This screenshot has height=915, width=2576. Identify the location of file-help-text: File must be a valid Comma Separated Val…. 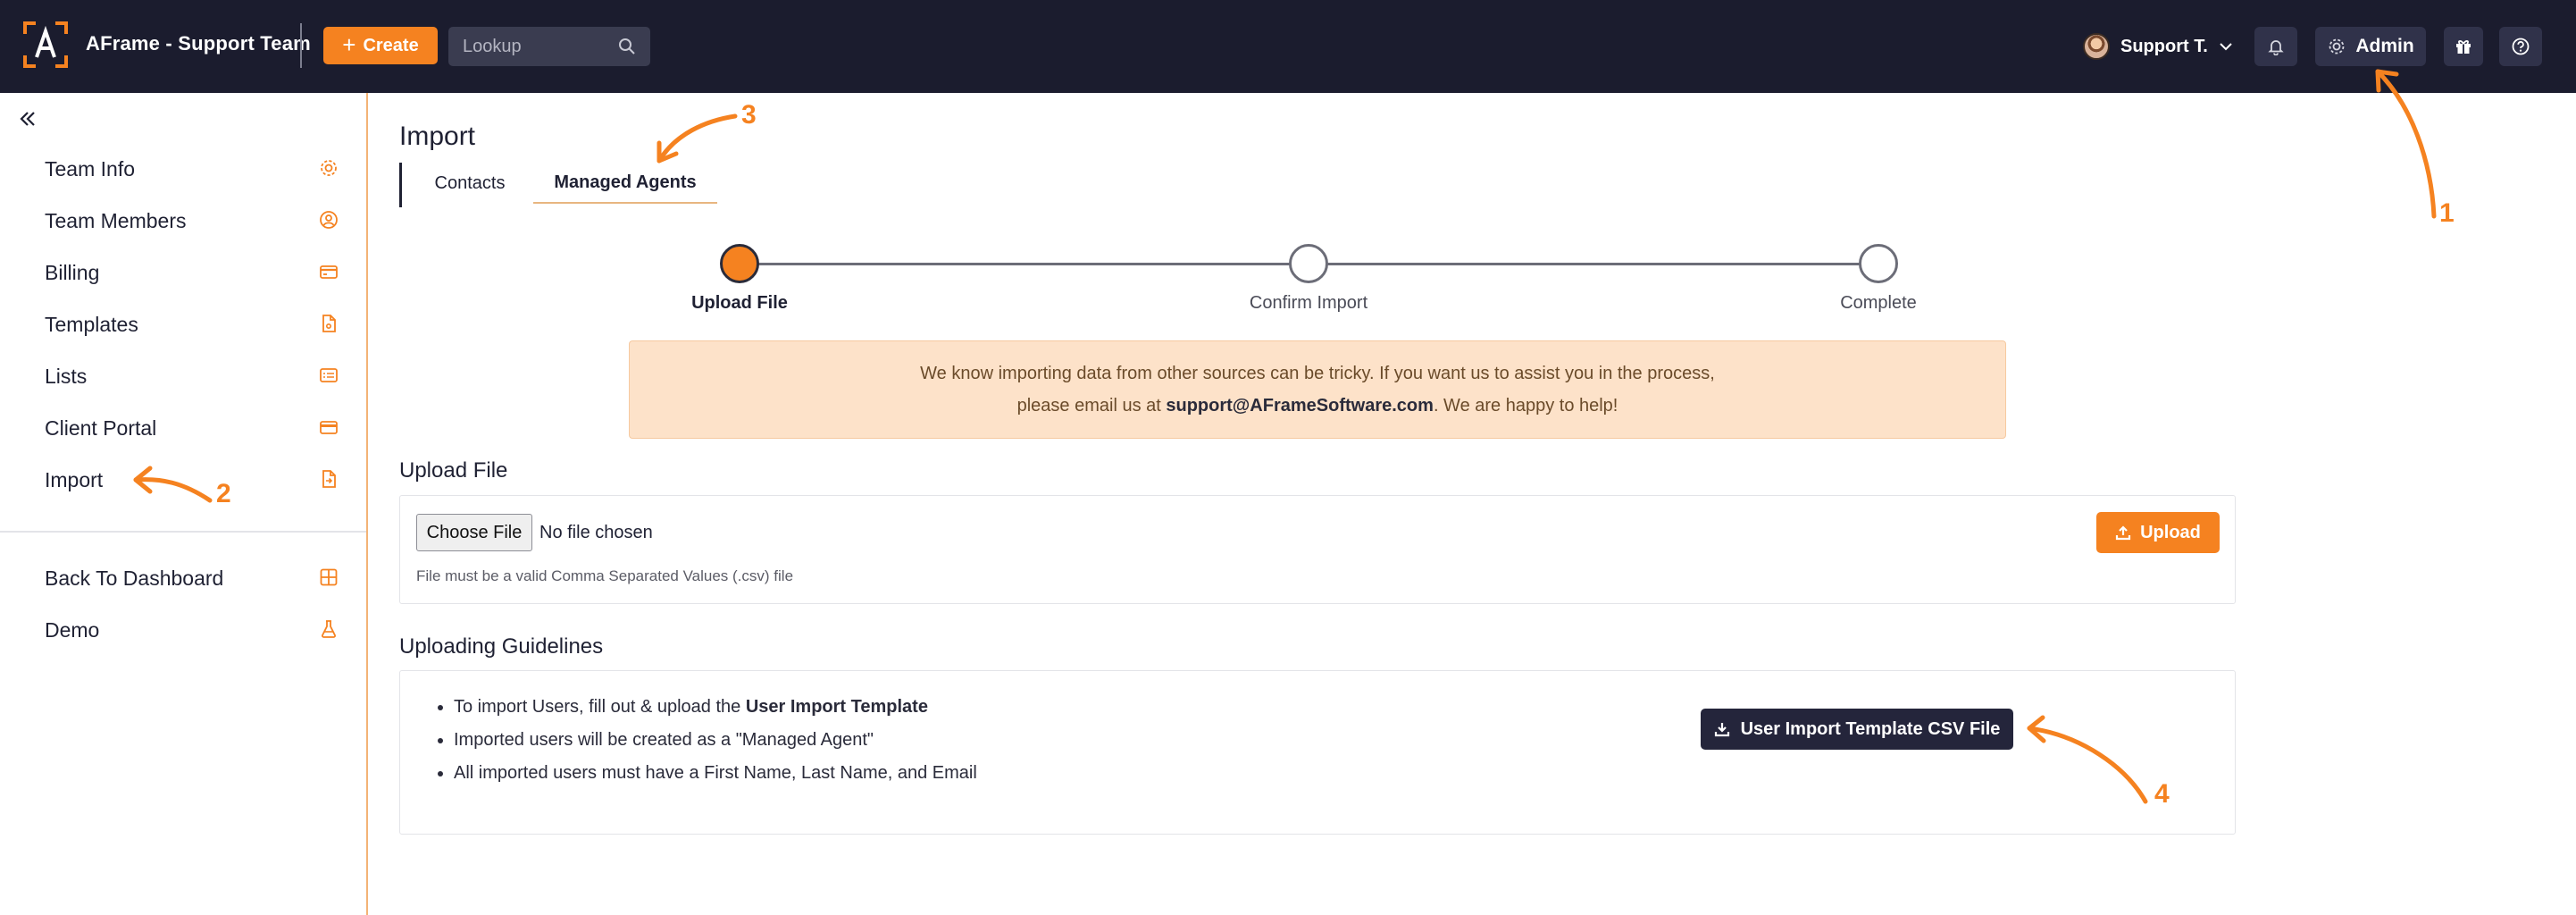
(605, 575).